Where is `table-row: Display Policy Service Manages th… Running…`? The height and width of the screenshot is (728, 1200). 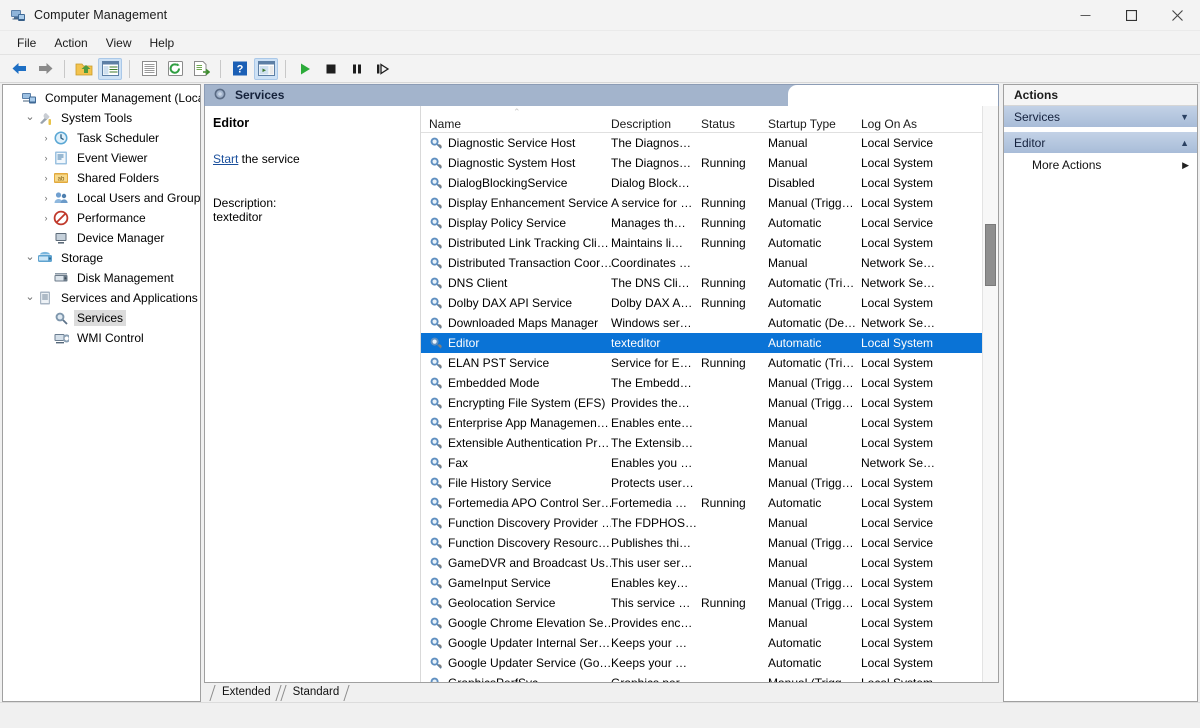
table-row: Display Policy Service Manages th… Running… is located at coordinates (709, 223).